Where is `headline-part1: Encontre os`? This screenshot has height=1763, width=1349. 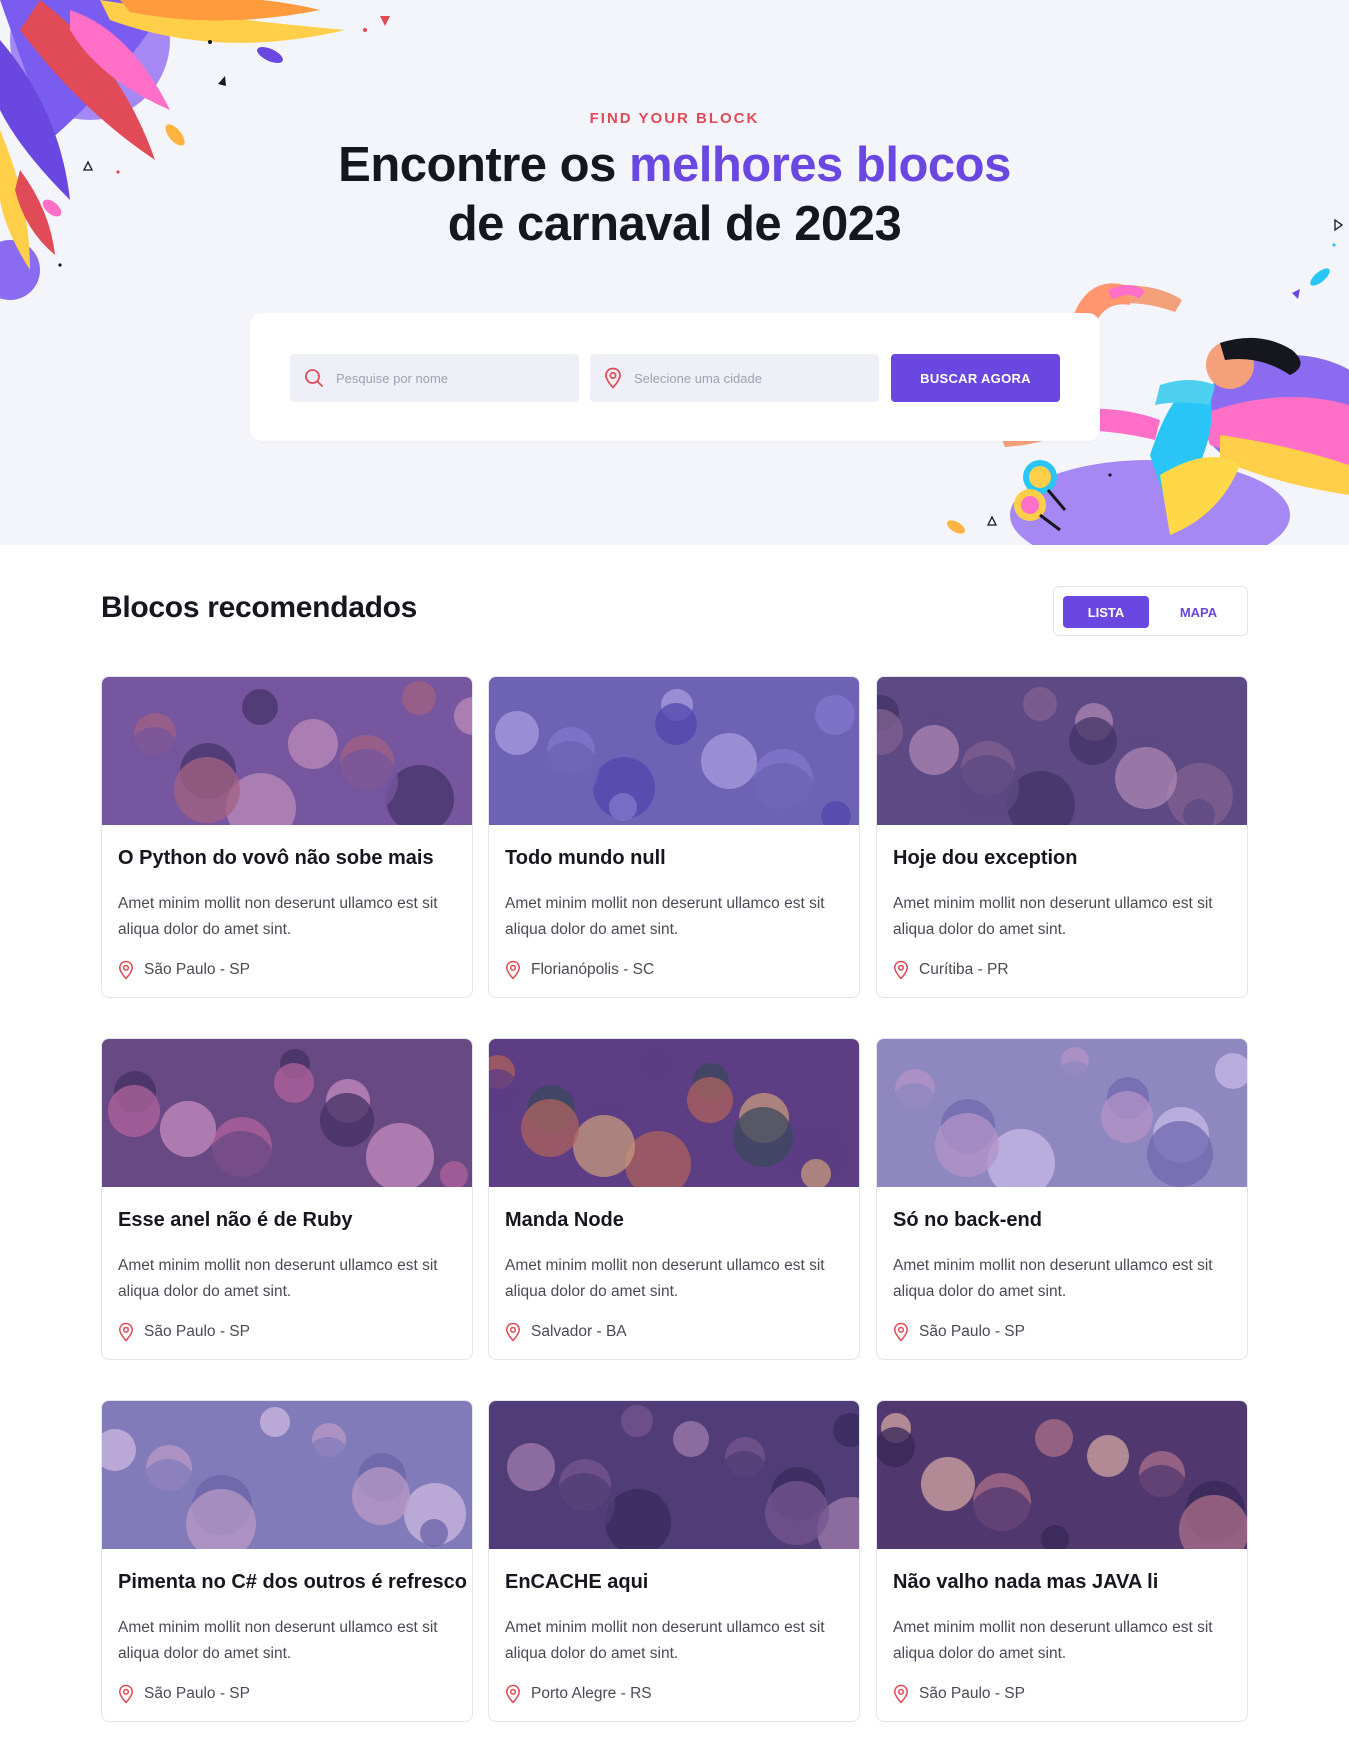 headline-part1: Encontre os is located at coordinates (483, 165).